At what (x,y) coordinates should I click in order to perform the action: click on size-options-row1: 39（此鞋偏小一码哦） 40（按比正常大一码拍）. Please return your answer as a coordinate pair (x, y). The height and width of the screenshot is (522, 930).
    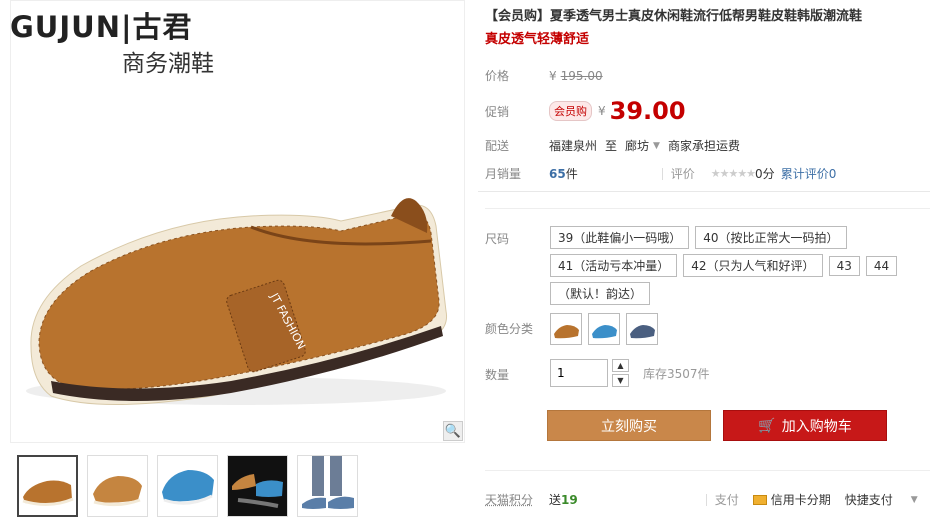
    Looking at the image, I should click on (701, 237).